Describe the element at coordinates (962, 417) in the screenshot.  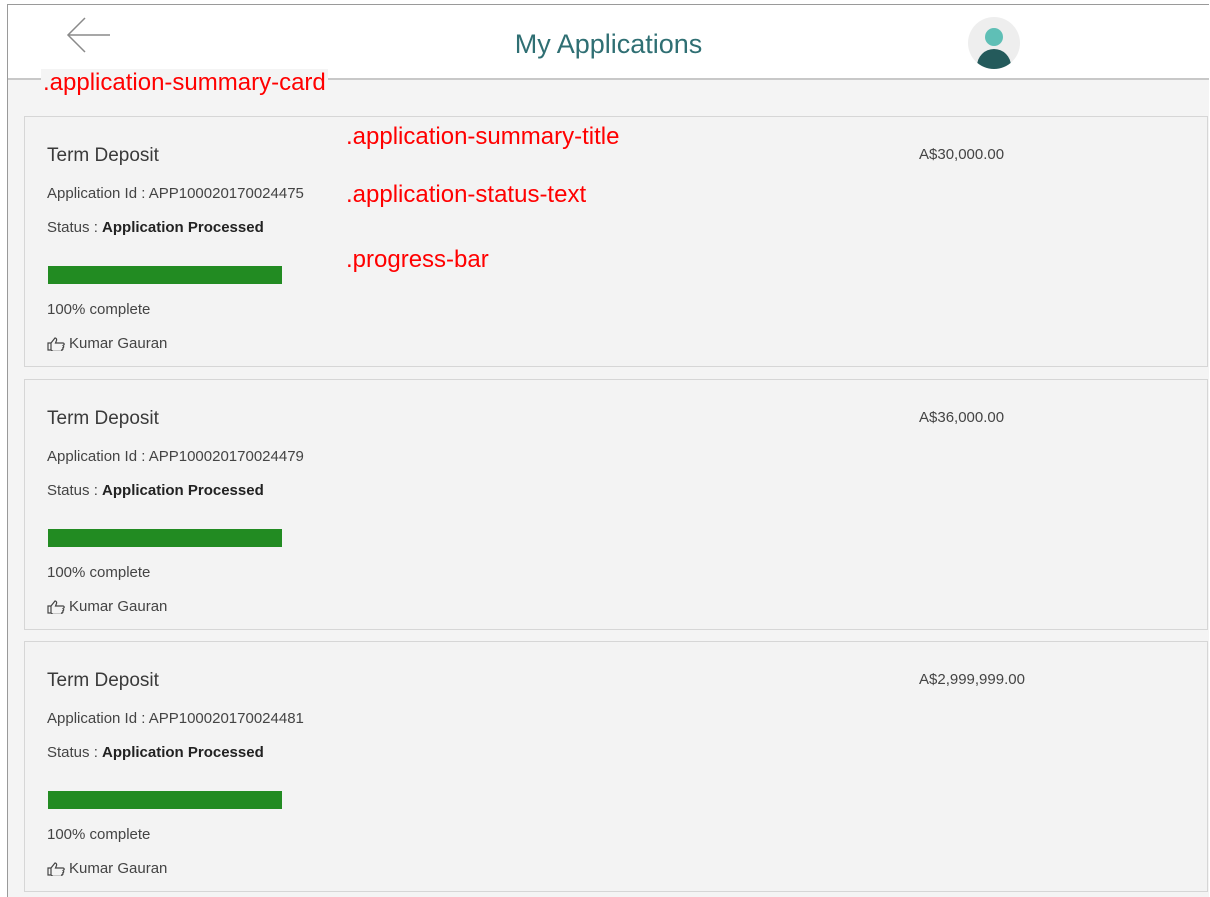
I see `application-amount: A$36,000.00` at that location.